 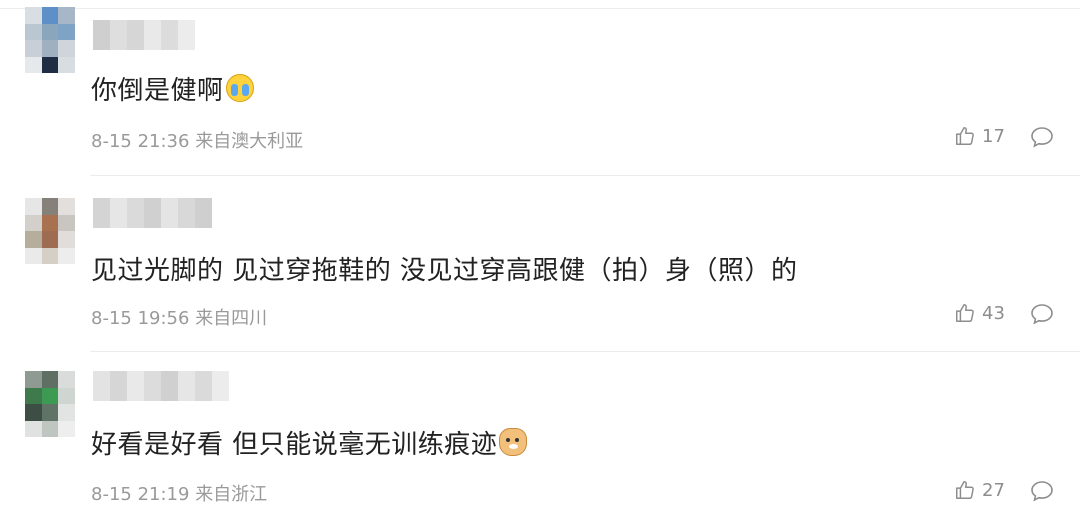 I want to click on comment-text-content: 好看是好看 但只能说毫无训练痕迹, so click(x=294, y=445).